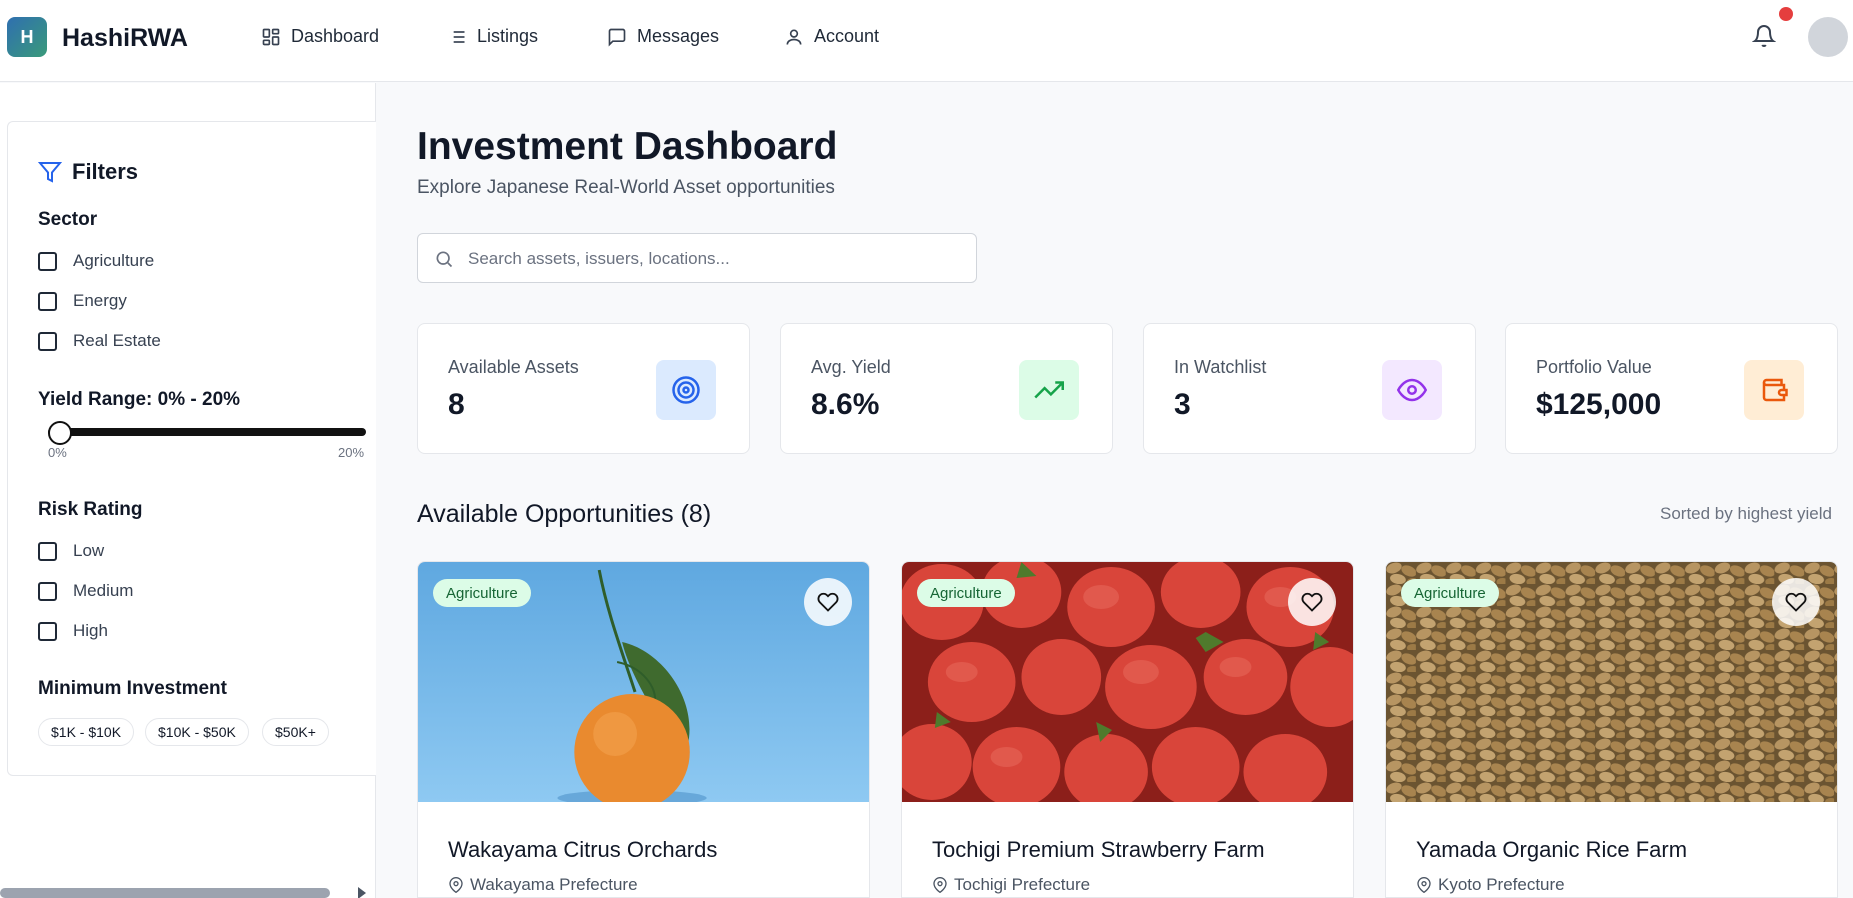 The width and height of the screenshot is (1853, 898). What do you see at coordinates (47, 301) in the screenshot?
I see `sector-energy-checkbox` at bounding box center [47, 301].